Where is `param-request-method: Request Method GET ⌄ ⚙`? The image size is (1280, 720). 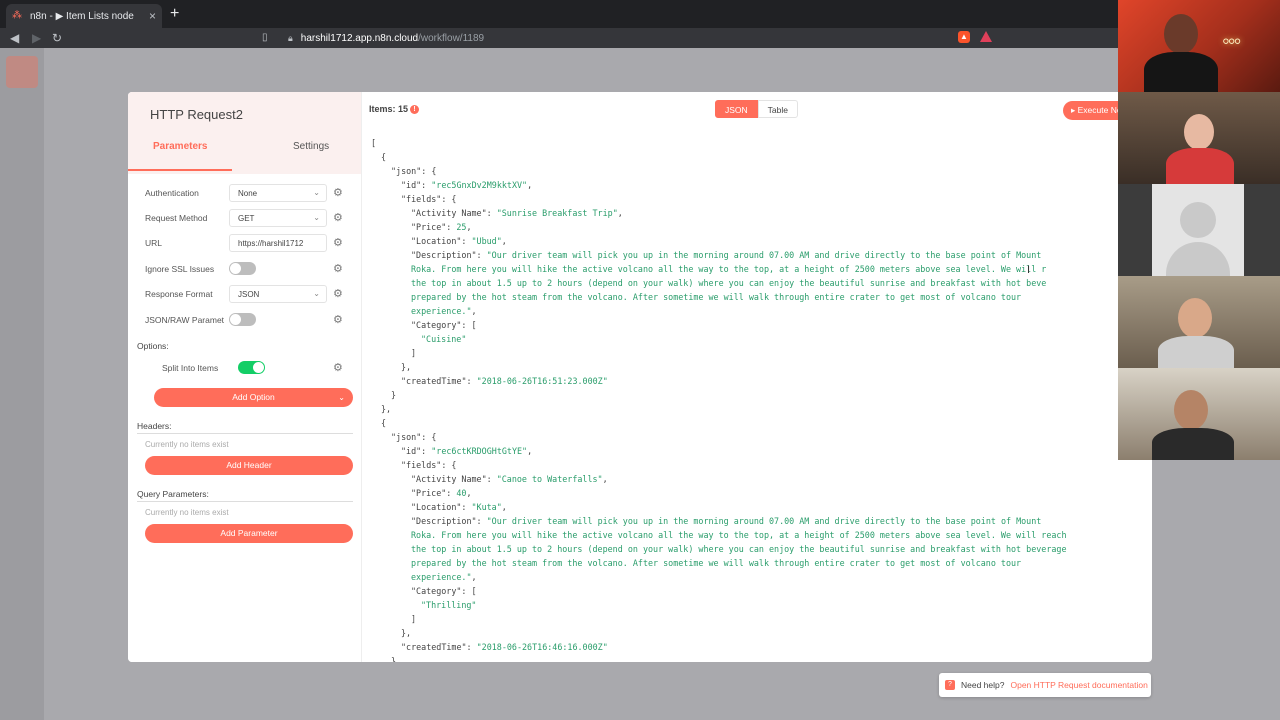
param-request-method: Request Method GET ⌄ ⚙ is located at coordinates (245, 219).